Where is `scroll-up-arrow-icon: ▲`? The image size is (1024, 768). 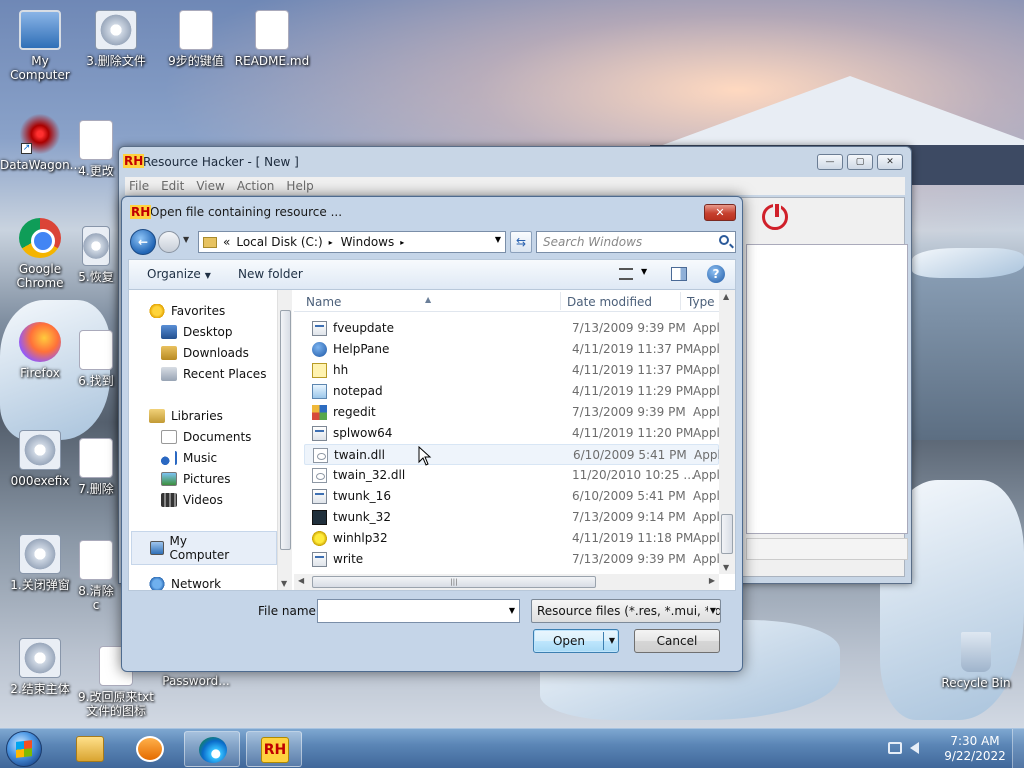 scroll-up-arrow-icon: ▲ is located at coordinates (726, 296).